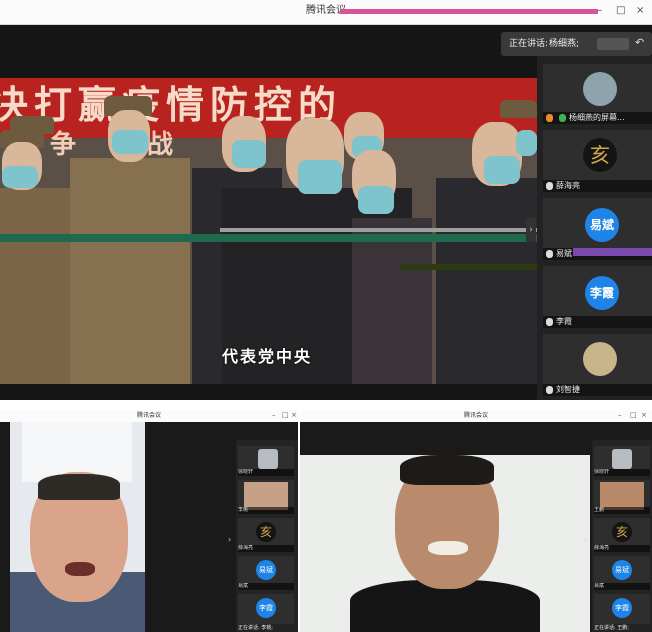  I want to click on toolbar-glitch, so click(613, 44).